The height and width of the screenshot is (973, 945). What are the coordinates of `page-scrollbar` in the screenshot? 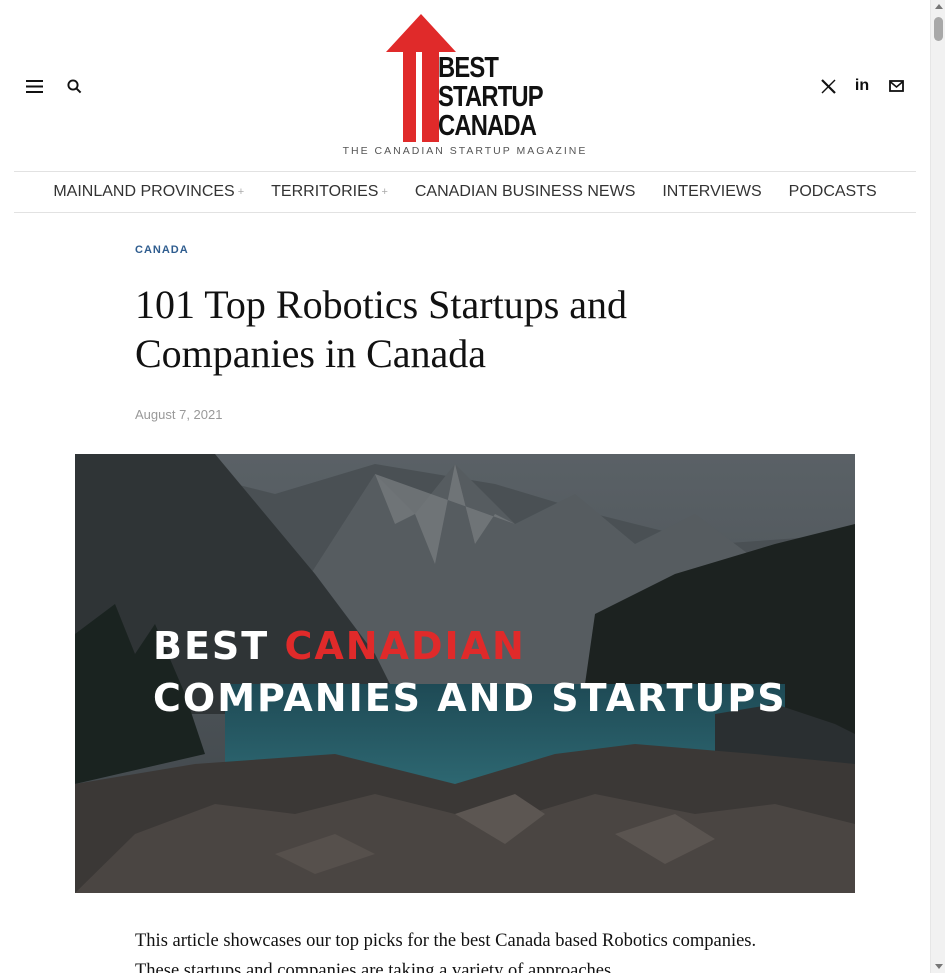 It's located at (937, 486).